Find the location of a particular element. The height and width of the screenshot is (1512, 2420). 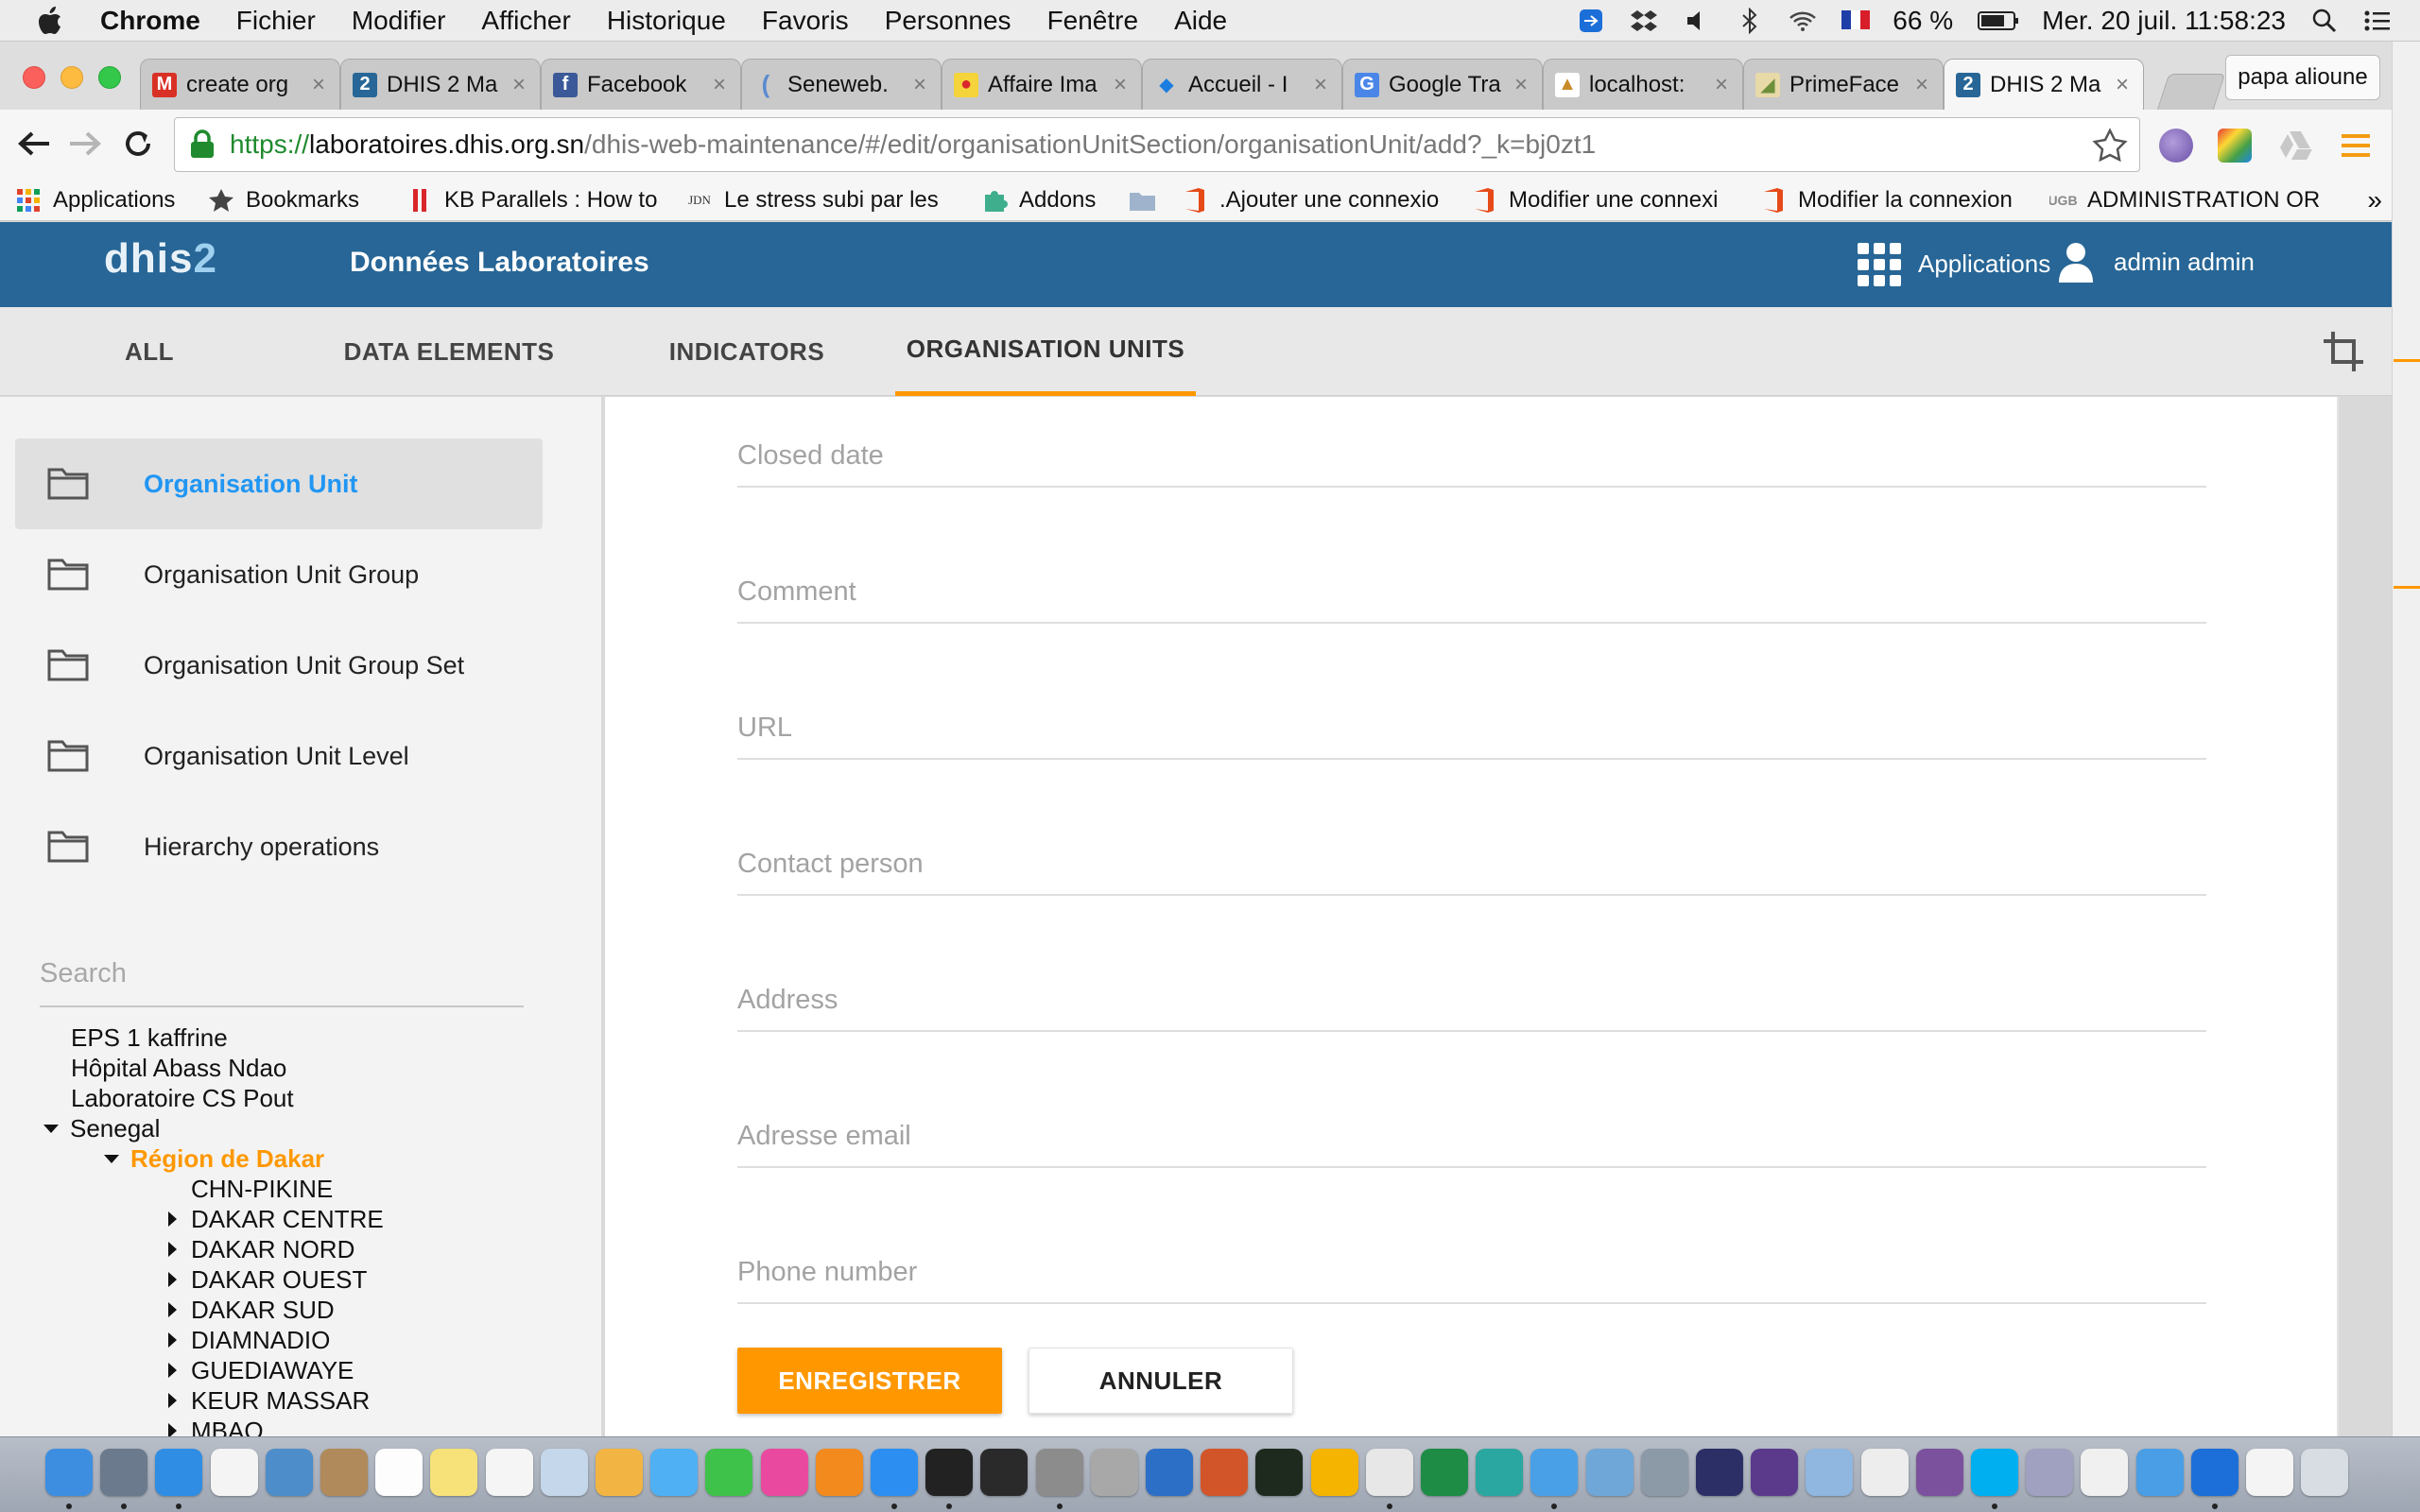

reload-icon is located at coordinates (138, 143).